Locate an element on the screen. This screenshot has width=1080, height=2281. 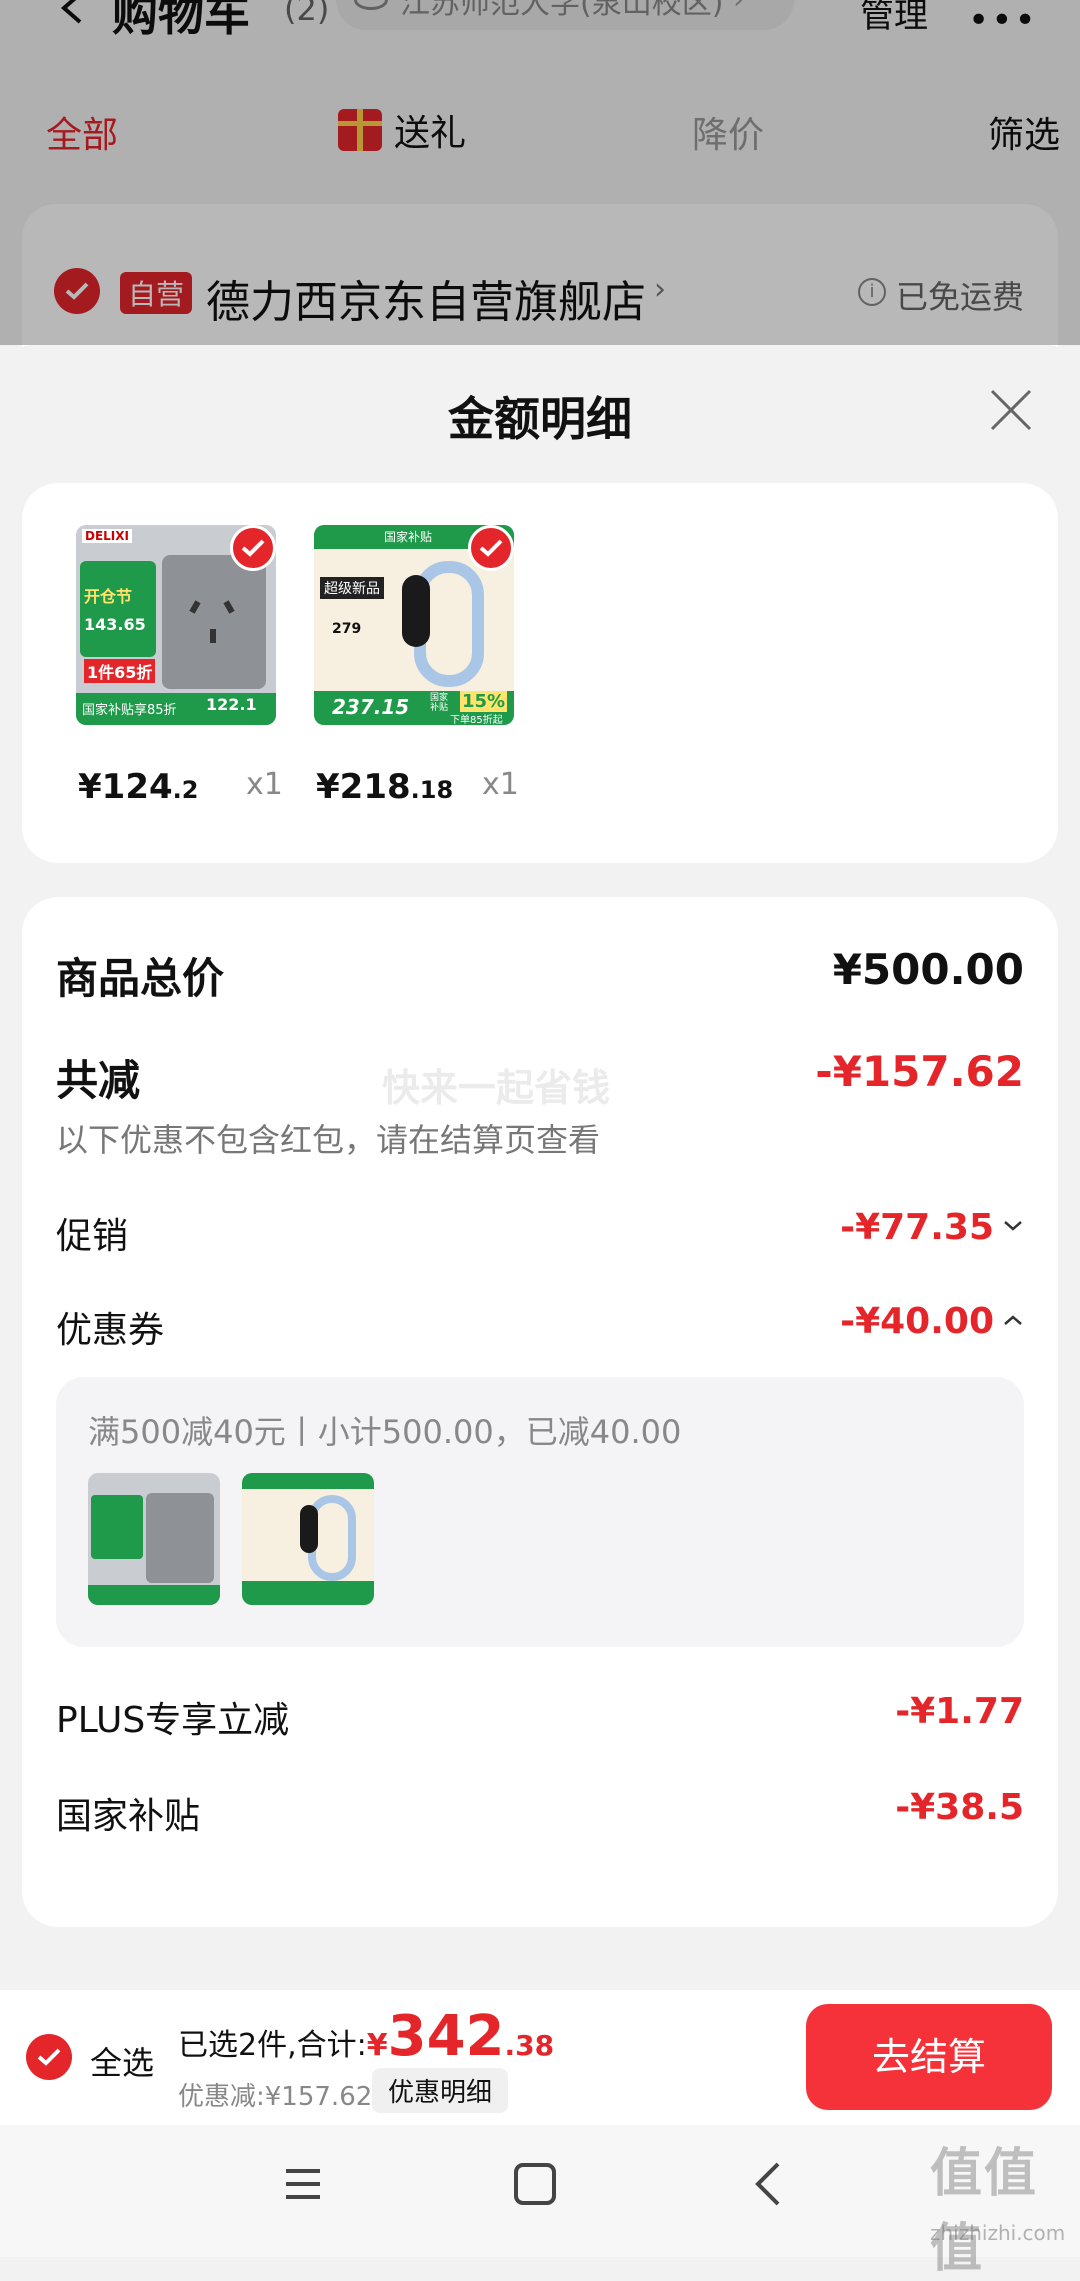
promo-price-text: 279 is located at coordinates (347, 629).